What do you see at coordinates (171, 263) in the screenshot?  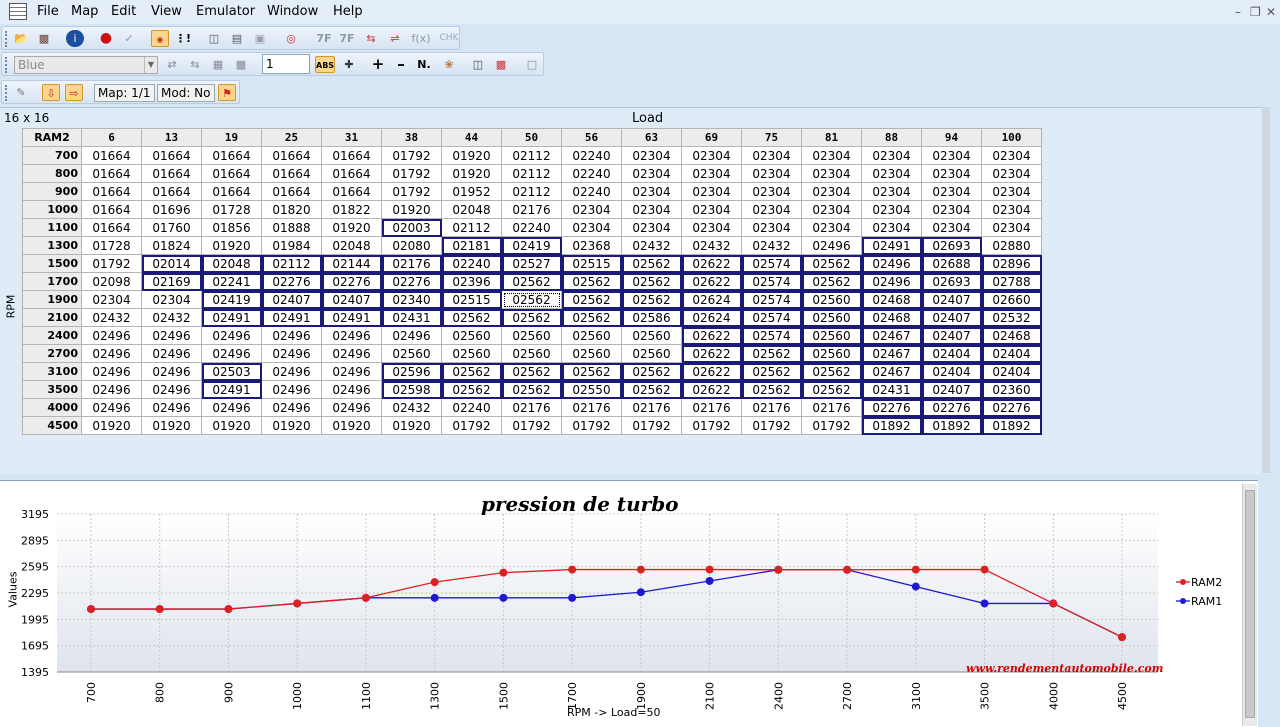 I see `map-cell: 02014` at bounding box center [171, 263].